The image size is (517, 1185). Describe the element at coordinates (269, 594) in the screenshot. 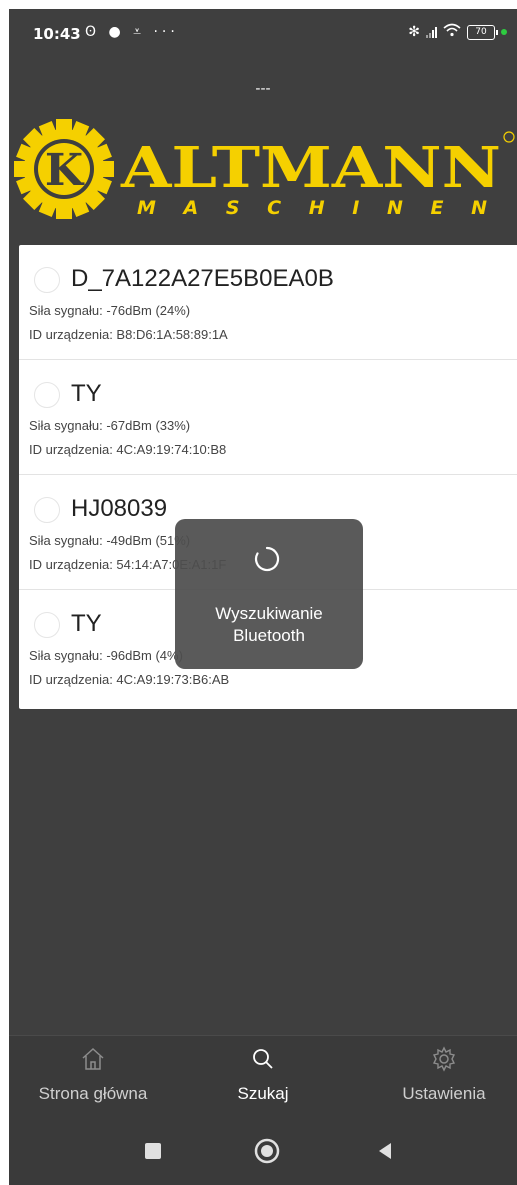

I see `loading-dialog: Wyszukiwanie Bluetooth` at that location.